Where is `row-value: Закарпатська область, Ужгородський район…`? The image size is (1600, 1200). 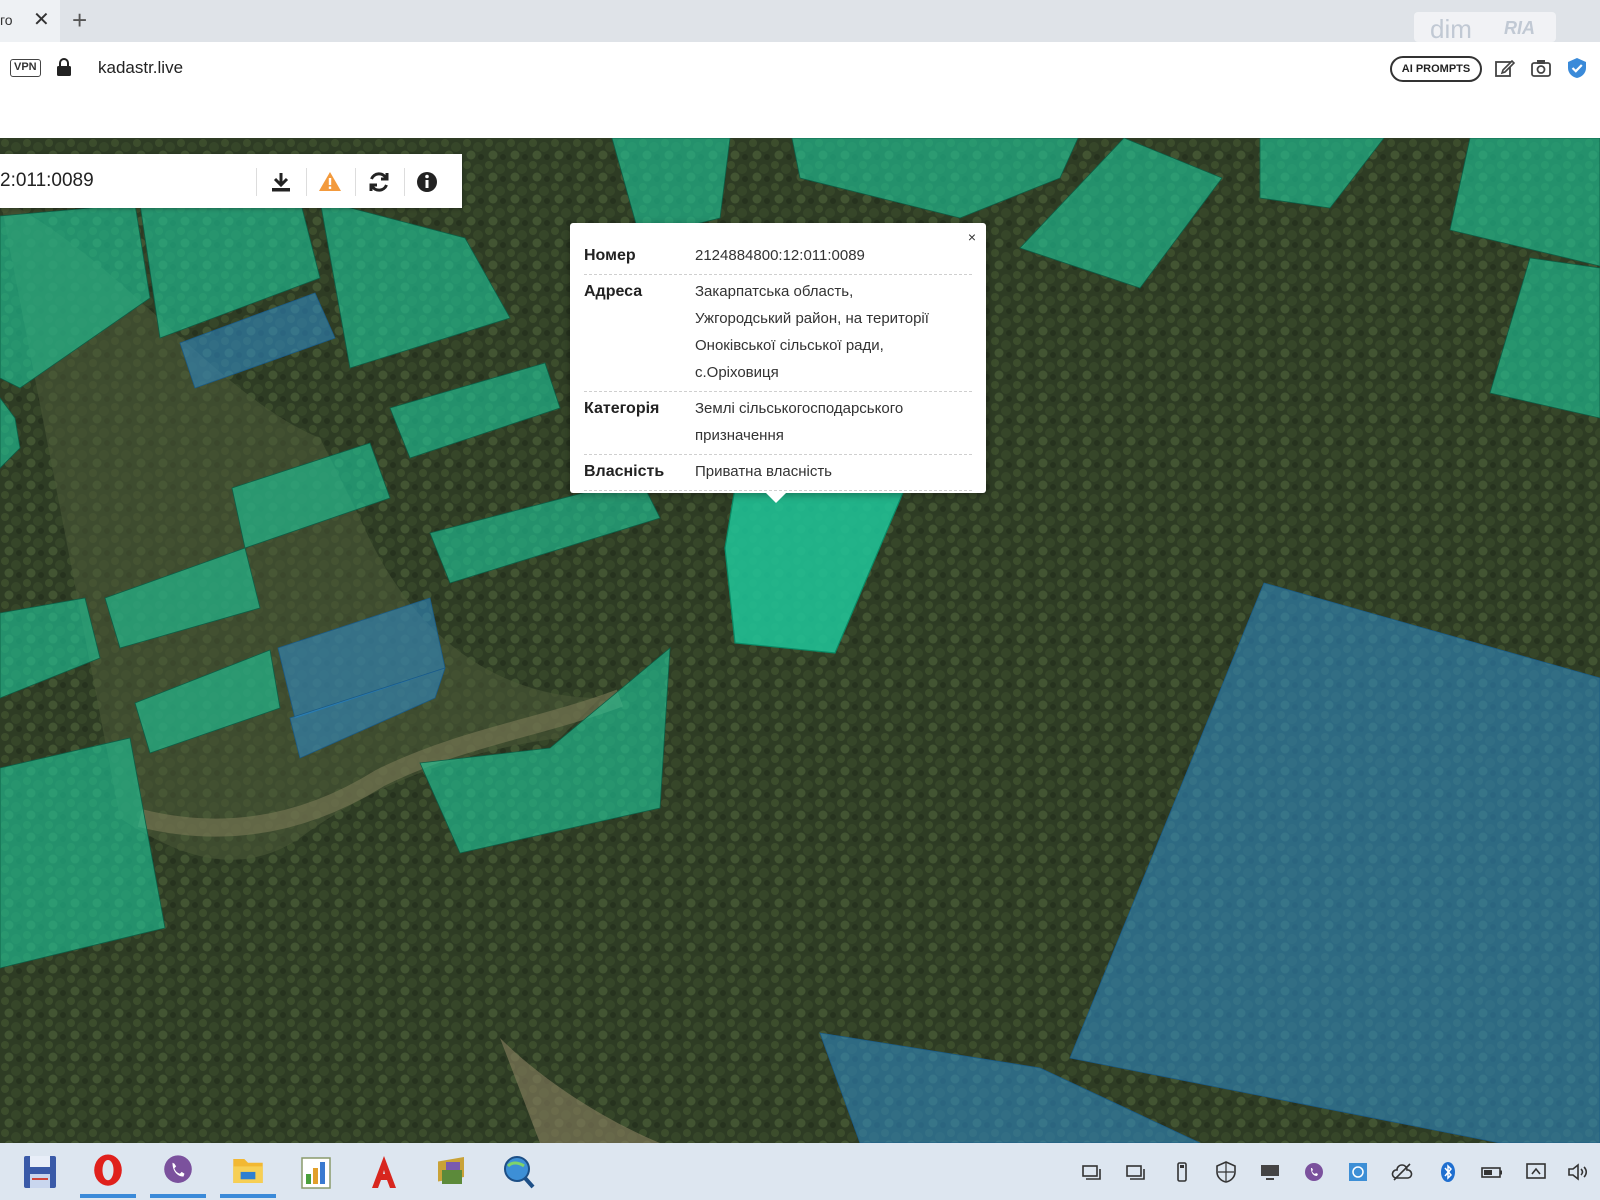 row-value: Закарпатська область, Ужгородський район… is located at coordinates (812, 332).